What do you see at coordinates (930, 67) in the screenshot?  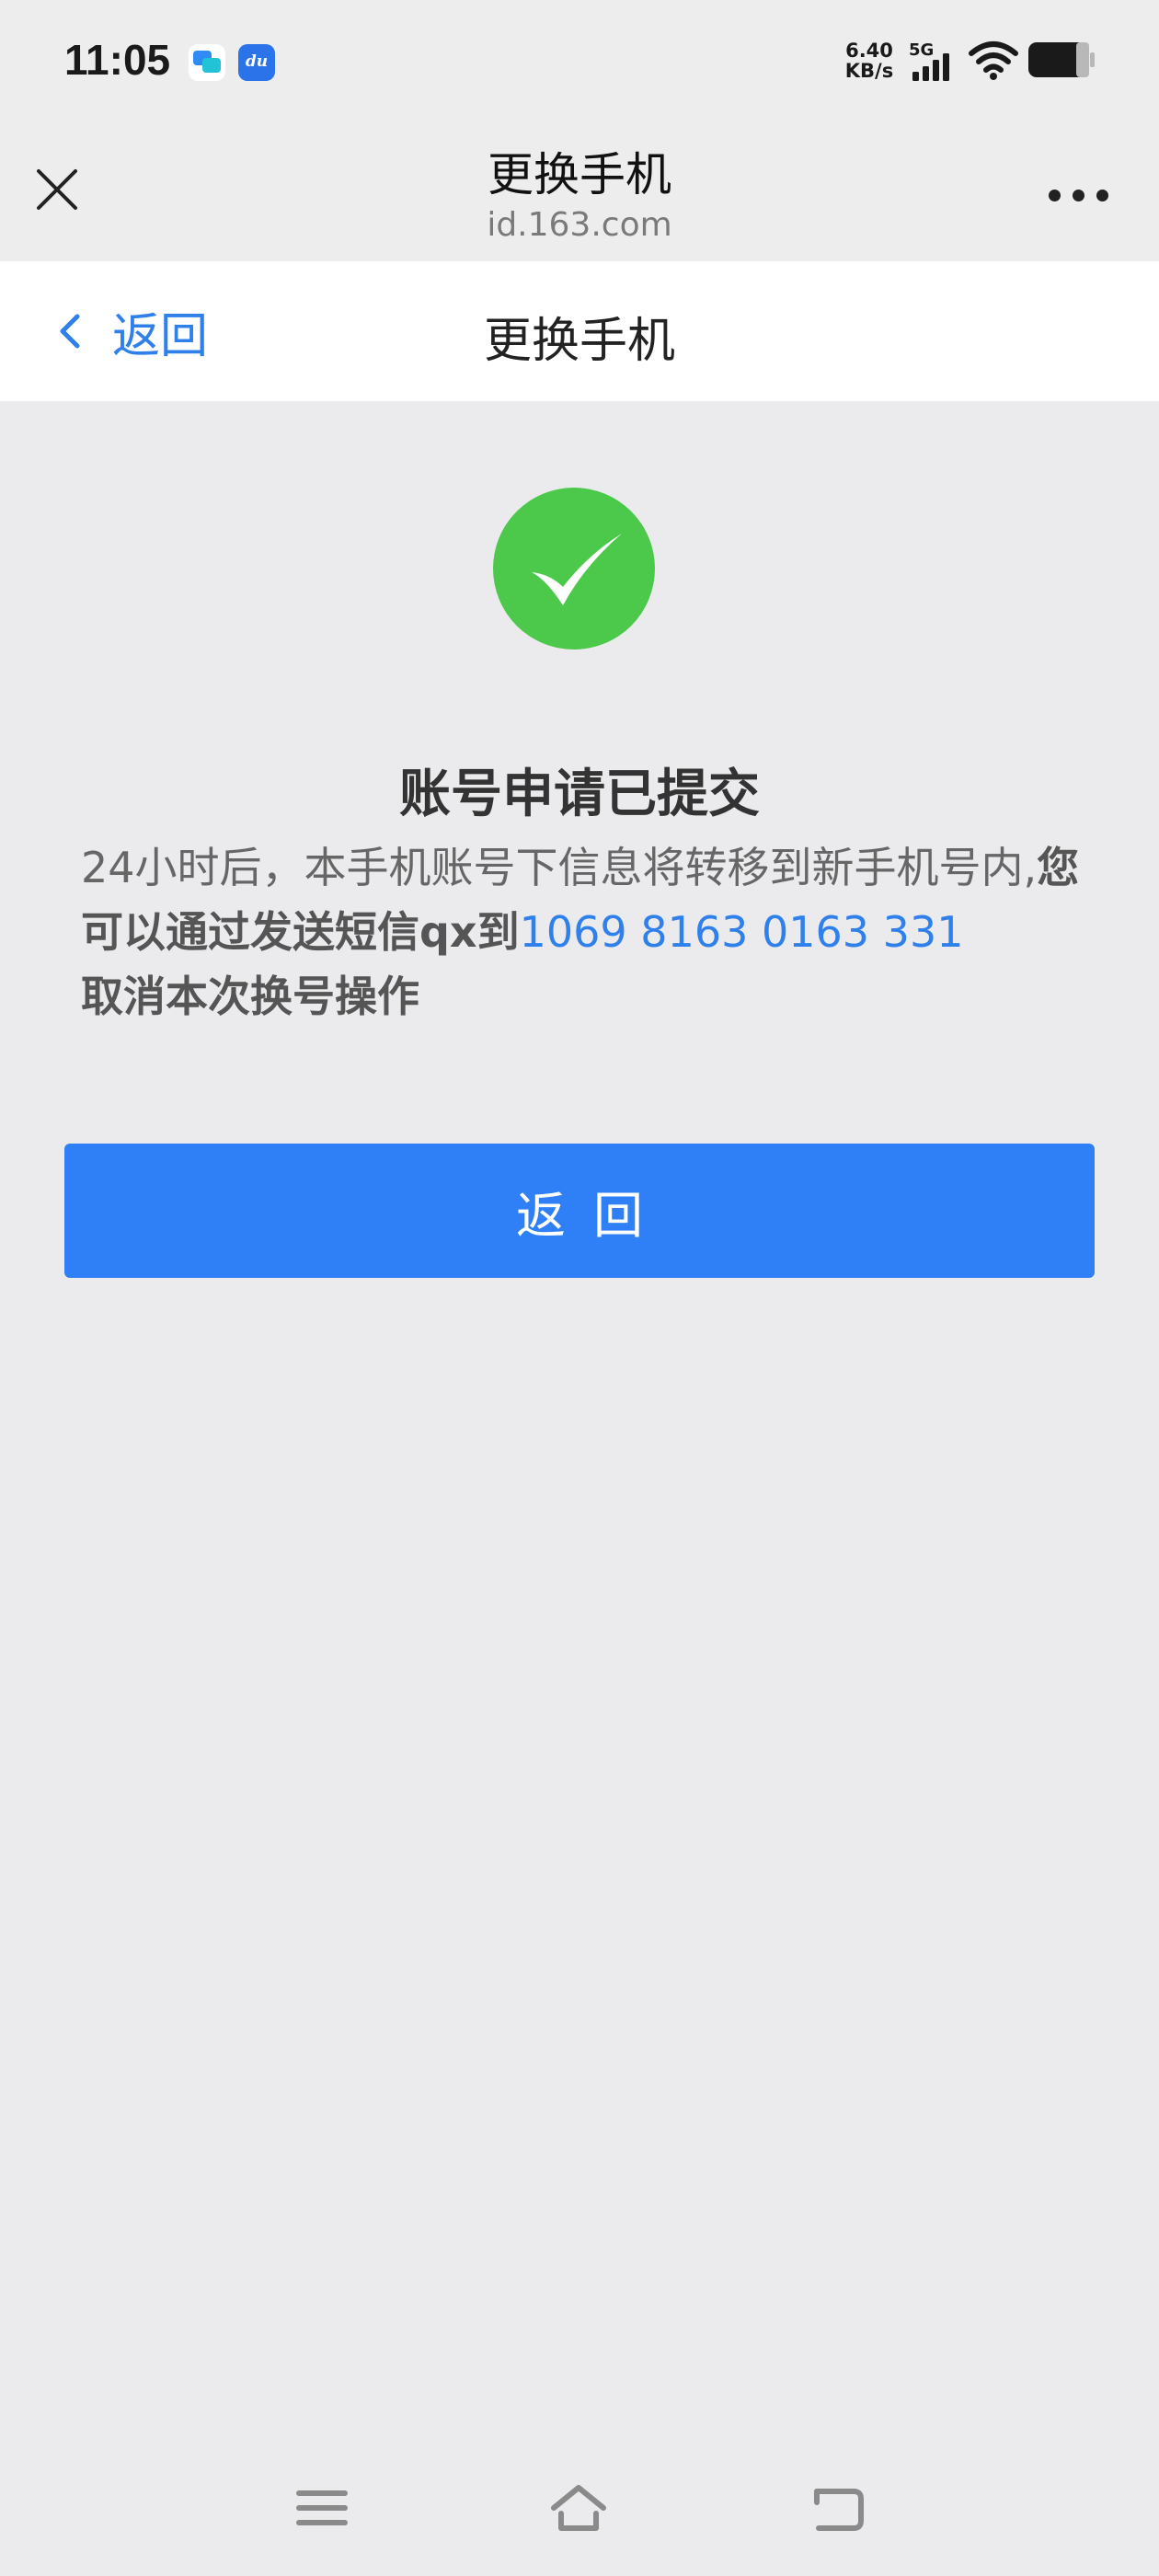 I see `signal-icon` at bounding box center [930, 67].